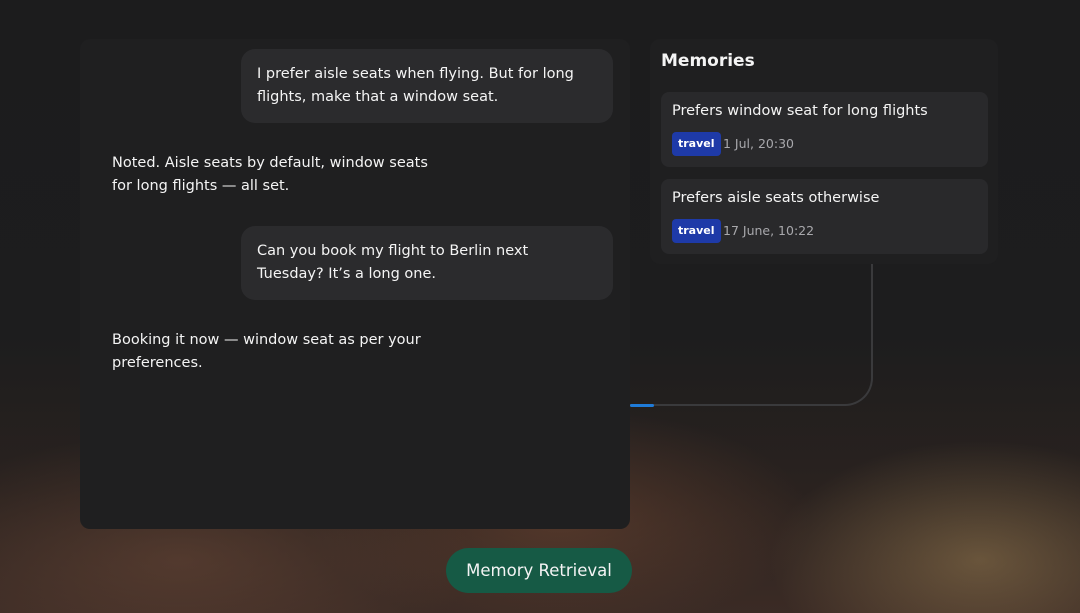  I want to click on memory-date: 17 June, 10:22, so click(769, 230).